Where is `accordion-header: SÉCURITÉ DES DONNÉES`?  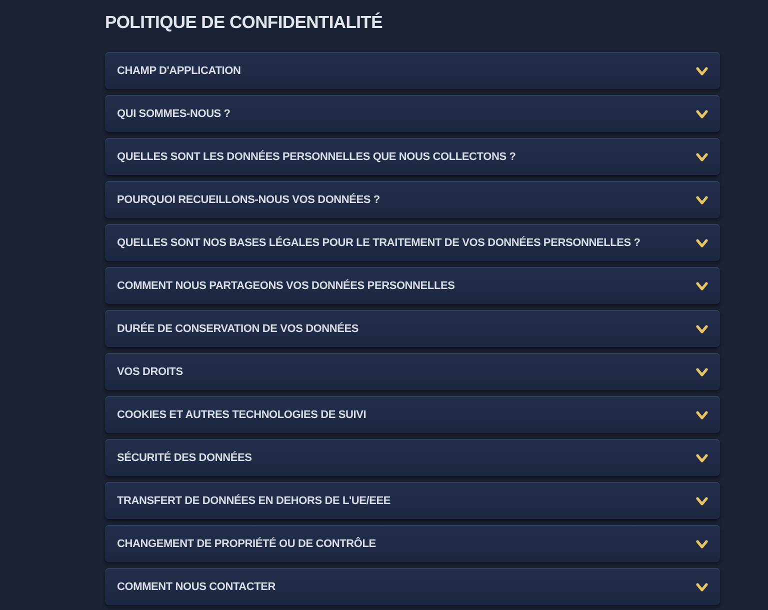 accordion-header: SÉCURITÉ DES DONNÉES is located at coordinates (412, 457).